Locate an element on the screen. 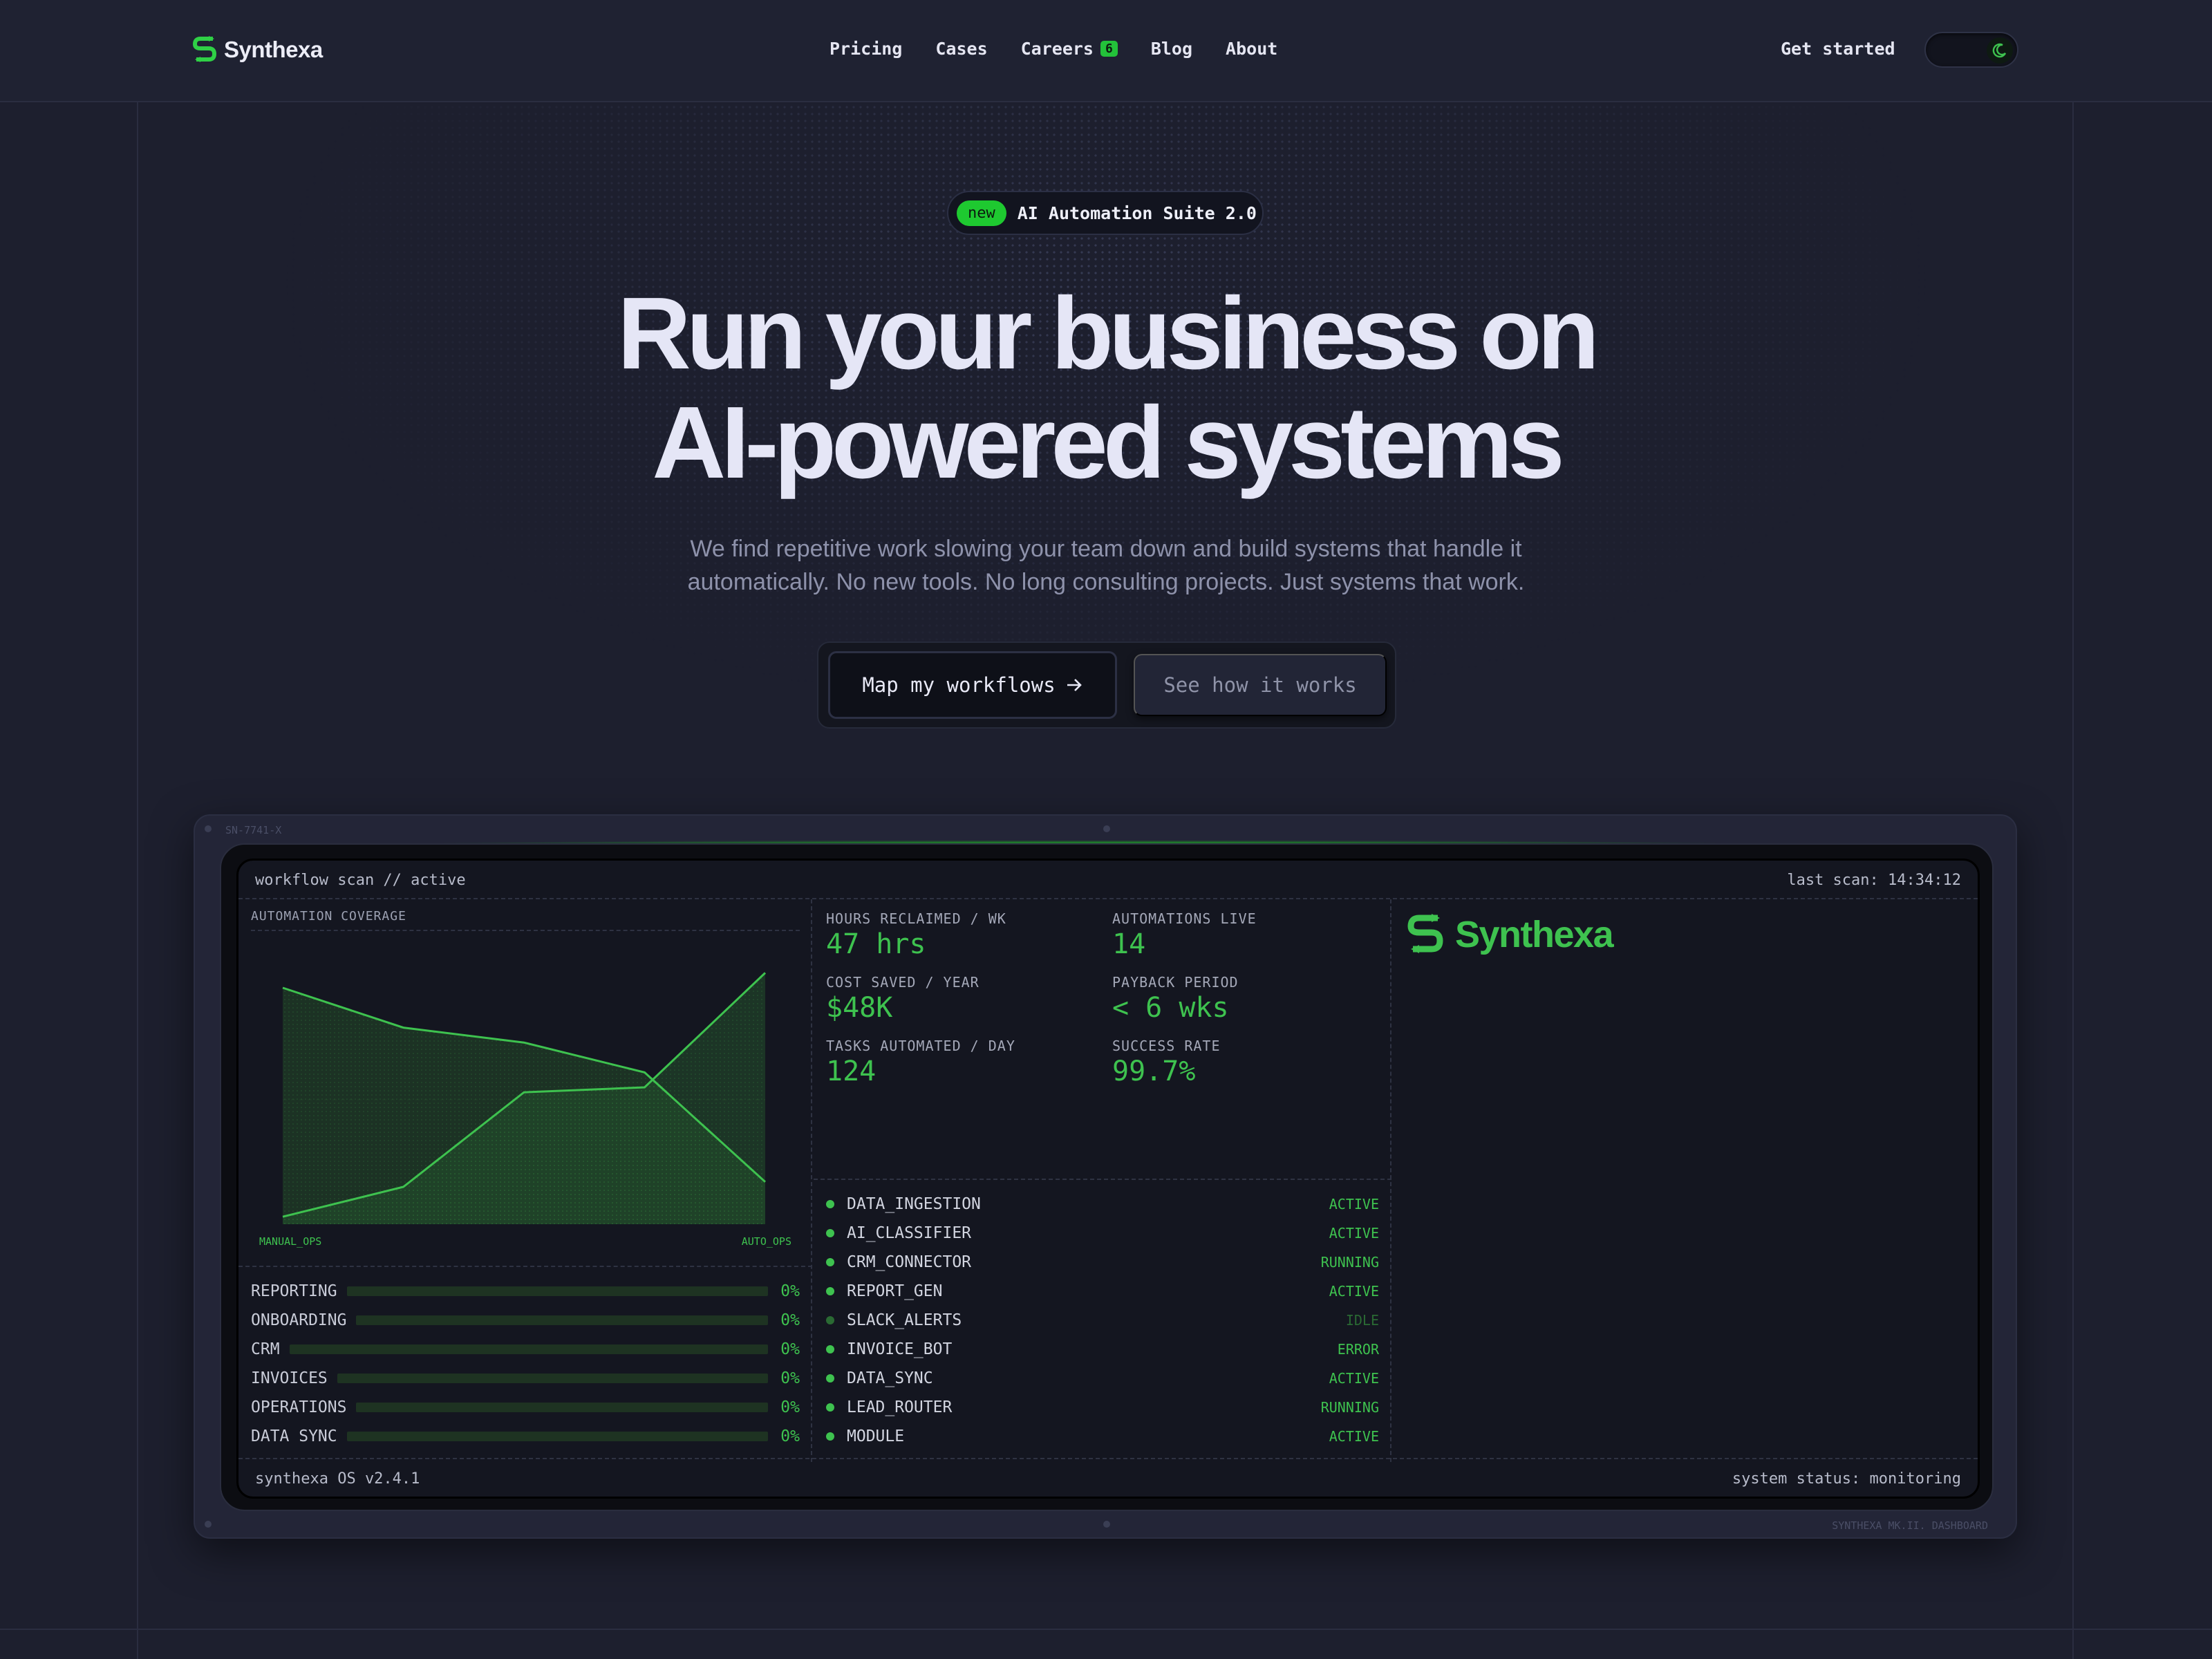 Image resolution: width=2212 pixels, height=1659 pixels. metric-value: 47 hrs is located at coordinates (876, 944).